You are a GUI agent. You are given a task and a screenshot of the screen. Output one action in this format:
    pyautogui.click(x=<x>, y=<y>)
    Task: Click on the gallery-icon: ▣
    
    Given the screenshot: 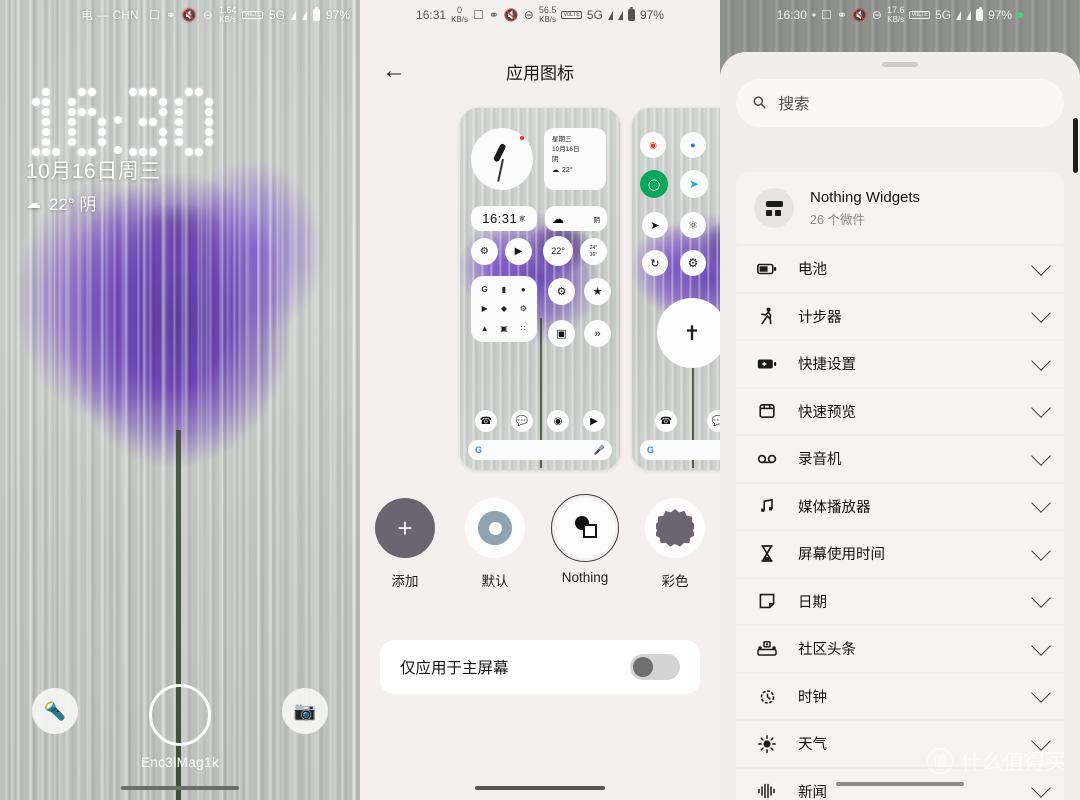 What is the action you would take?
    pyautogui.click(x=504, y=328)
    